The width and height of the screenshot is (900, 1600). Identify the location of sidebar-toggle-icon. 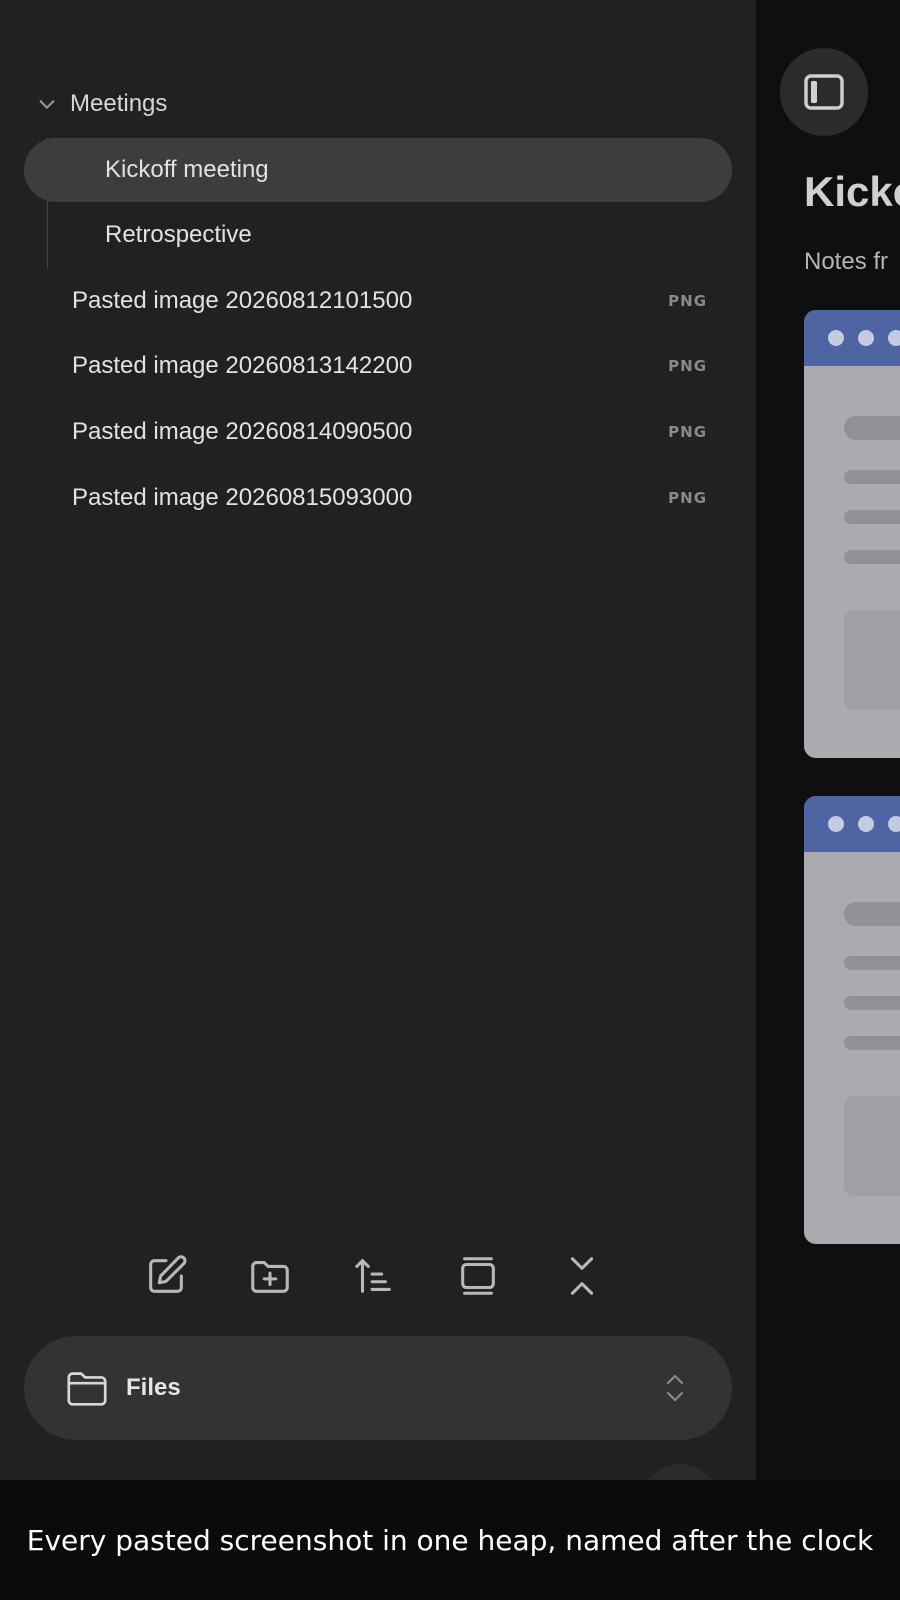
(824, 92).